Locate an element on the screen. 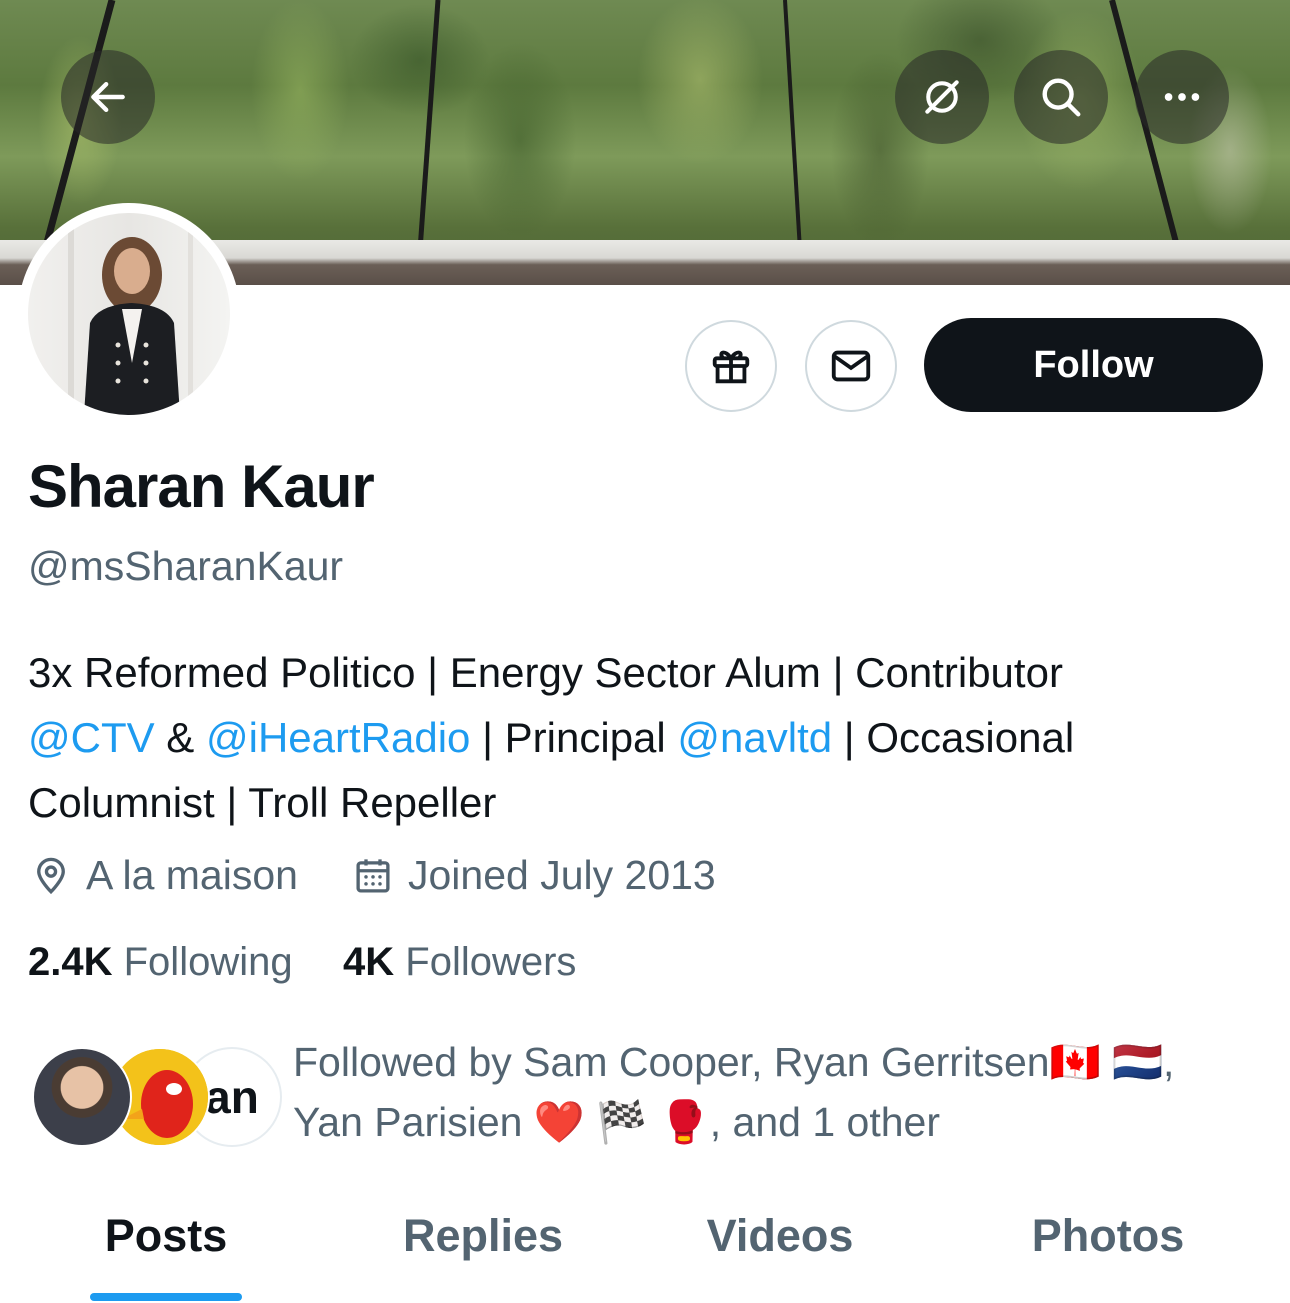 Image resolution: width=1290 pixels, height=1303 pixels. followed-by-line-2: Yan Parisien ❤️ 🏁 🥊, and 1 other is located at coordinates (616, 1122).